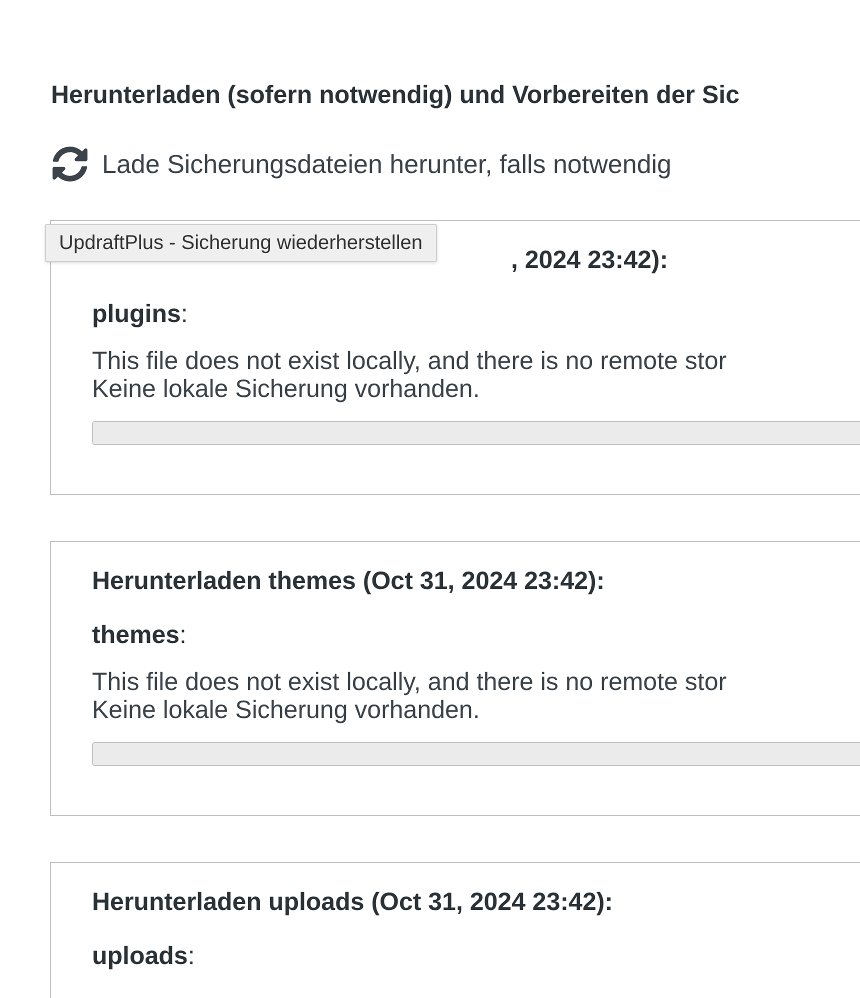 The height and width of the screenshot is (998, 860). I want to click on card-heading: Herunterladen themes (Oct 31, 2024 23:42):, so click(348, 581).